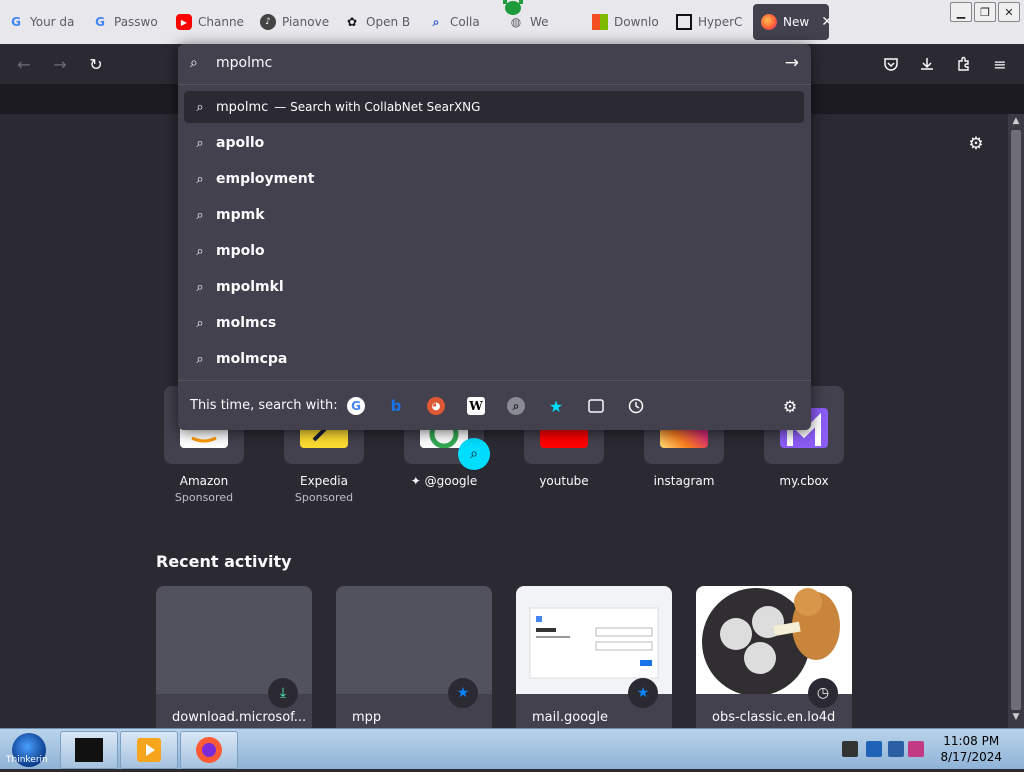 This screenshot has height=772, width=1024. What do you see at coordinates (709, 22) in the screenshot?
I see `tab-hyperc: HyperC` at bounding box center [709, 22].